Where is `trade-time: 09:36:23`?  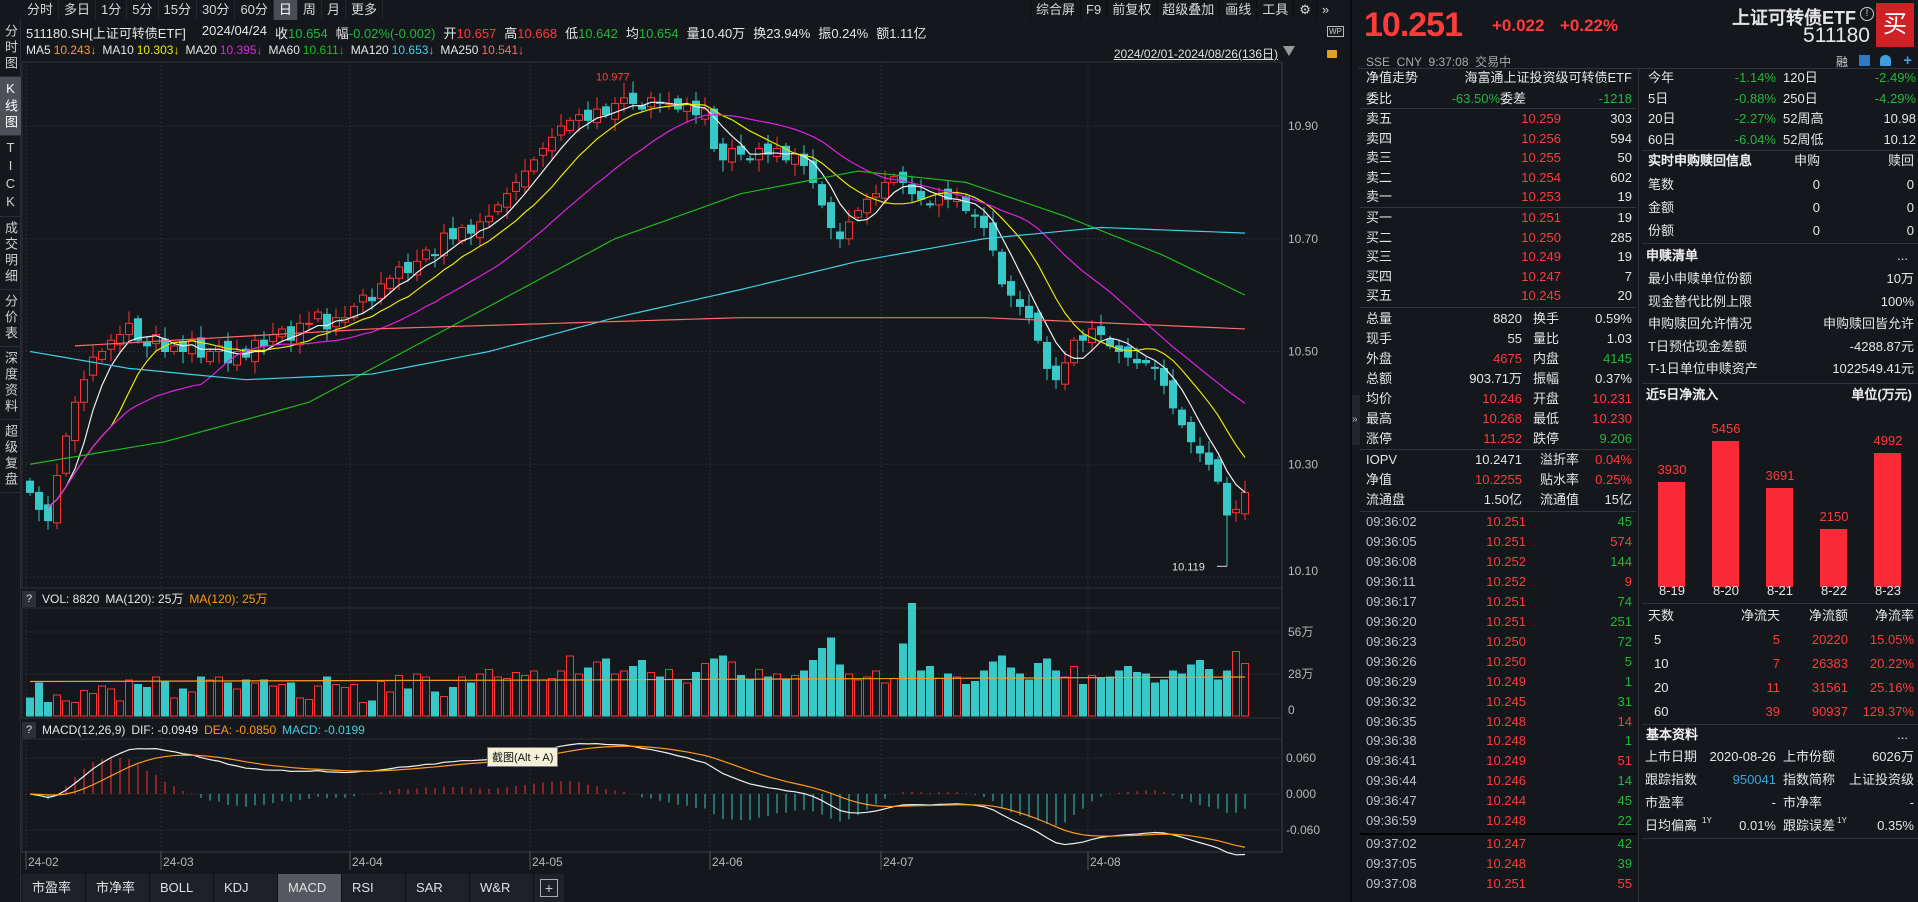 trade-time: 09:36:23 is located at coordinates (1391, 641).